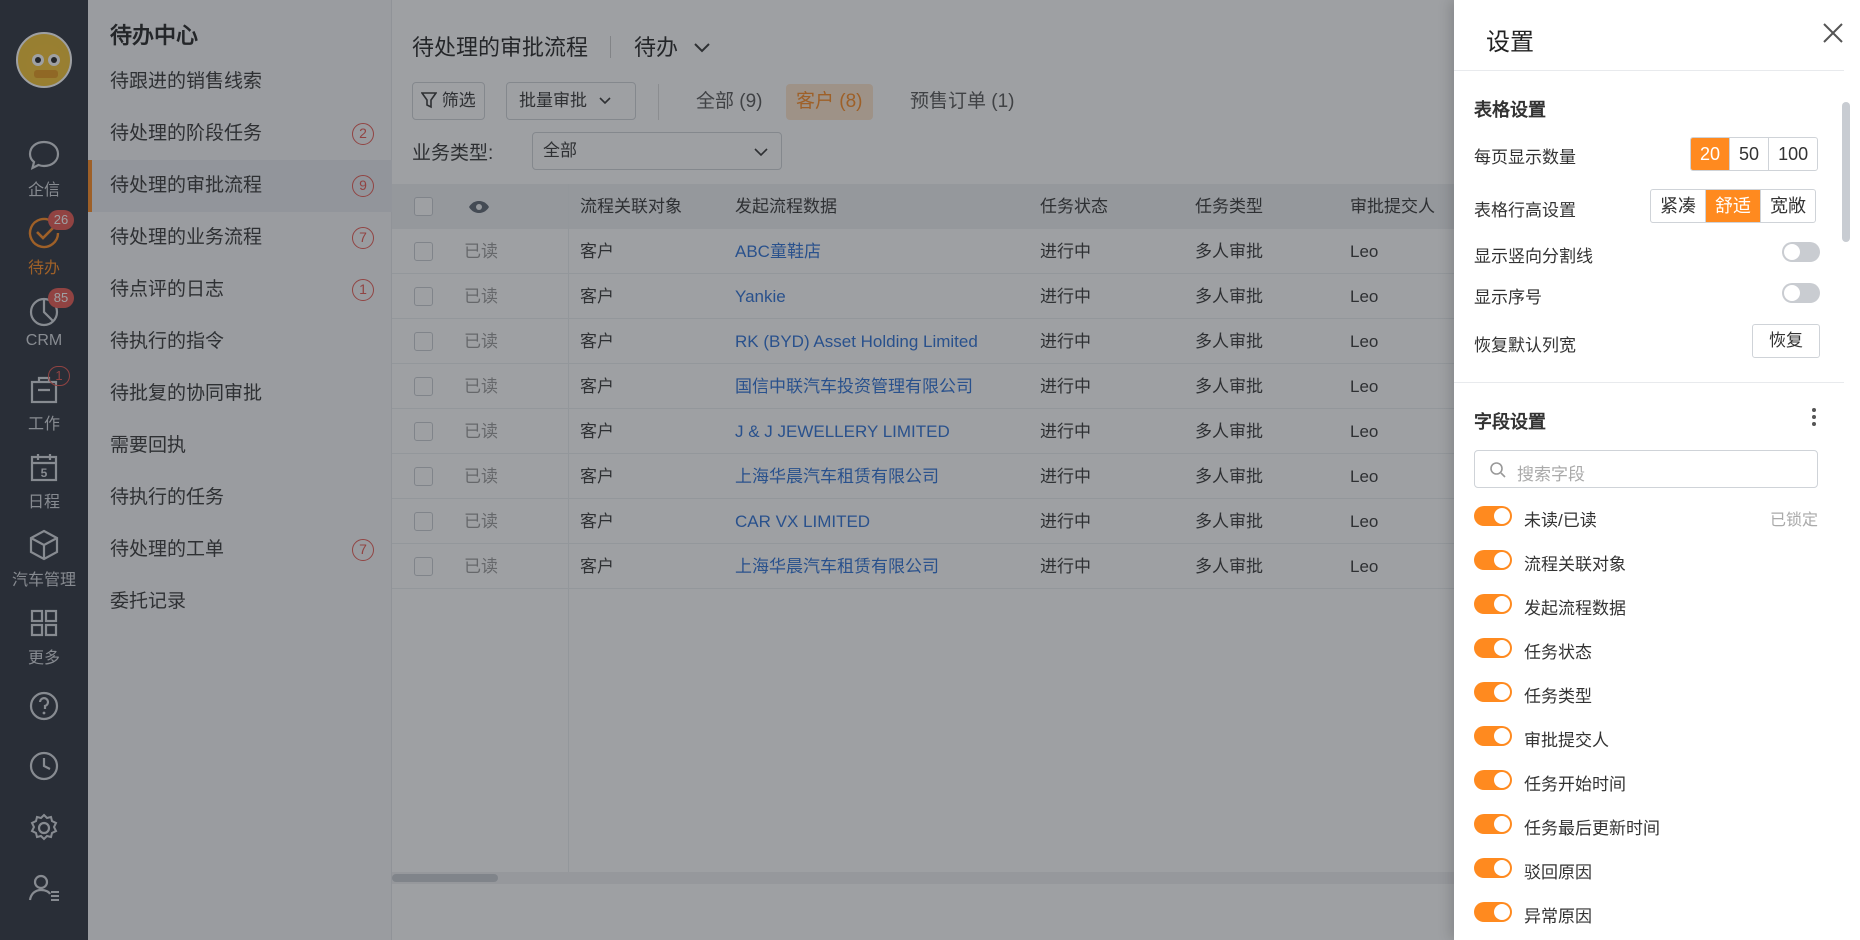 The height and width of the screenshot is (940, 1860). What do you see at coordinates (1801, 252) in the screenshot?
I see `vertical-lines-toggle` at bounding box center [1801, 252].